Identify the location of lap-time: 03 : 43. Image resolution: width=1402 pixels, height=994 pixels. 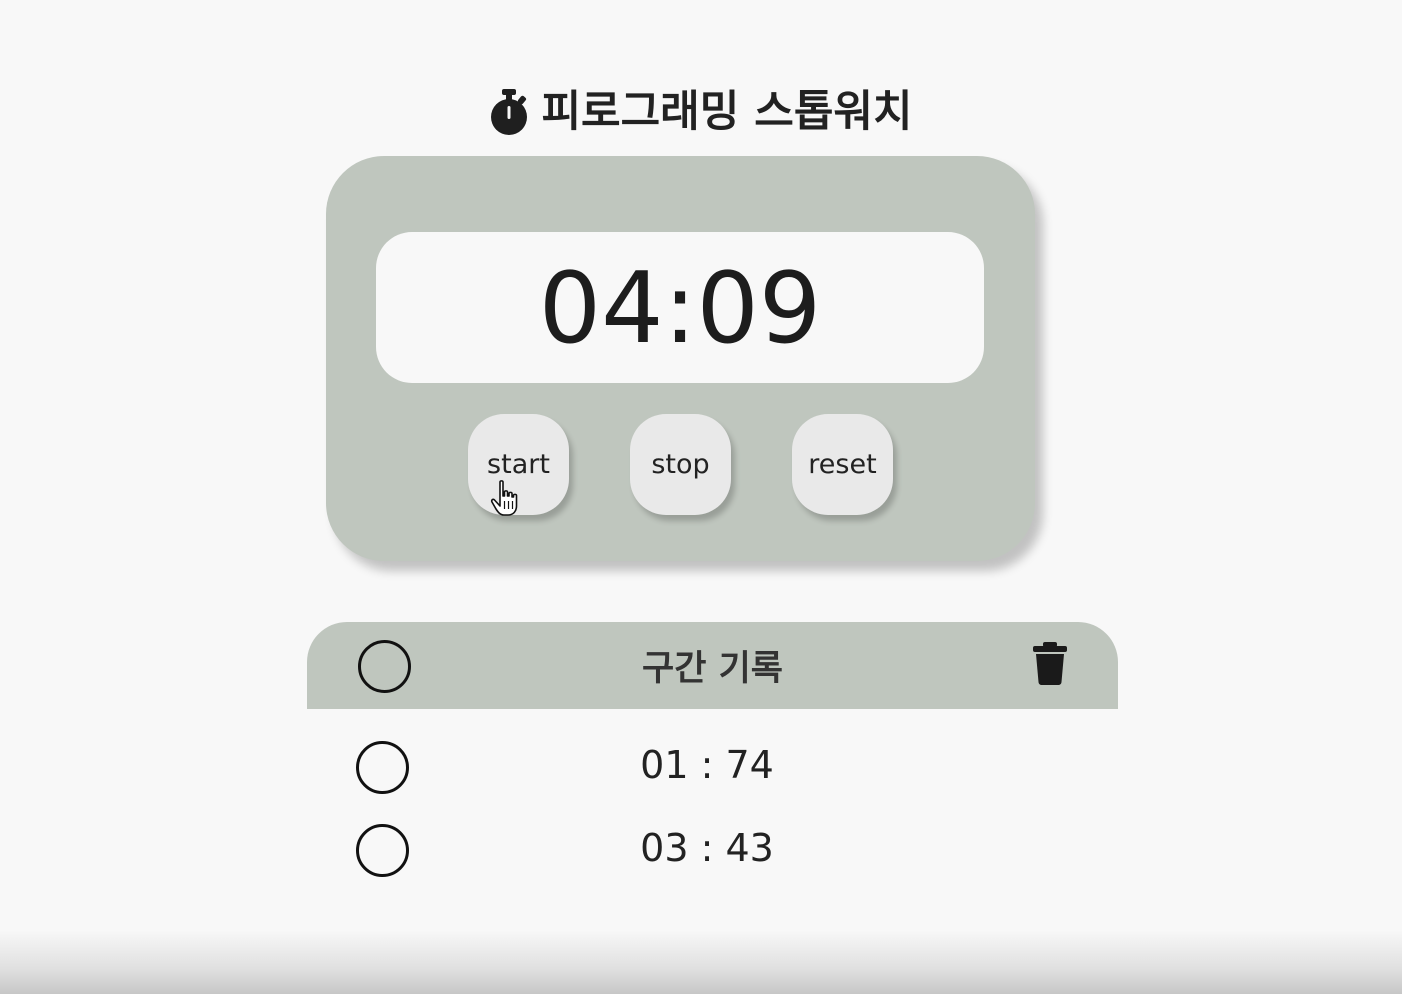
(707, 848).